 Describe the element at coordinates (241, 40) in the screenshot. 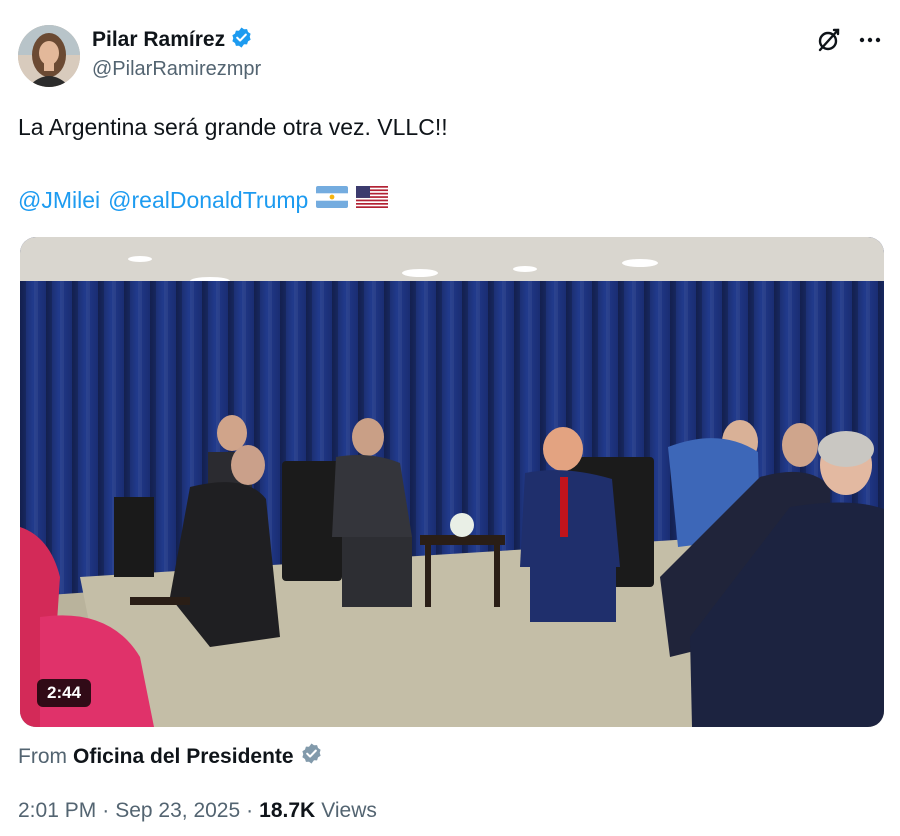

I see `verified-badge-icon` at that location.